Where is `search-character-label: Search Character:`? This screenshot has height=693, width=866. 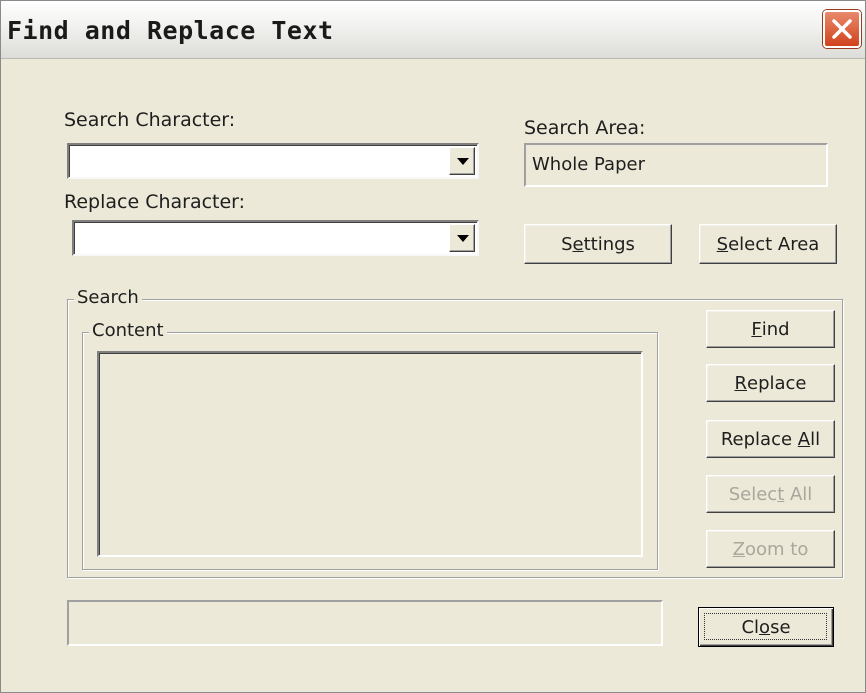 search-character-label: Search Character: is located at coordinates (150, 120).